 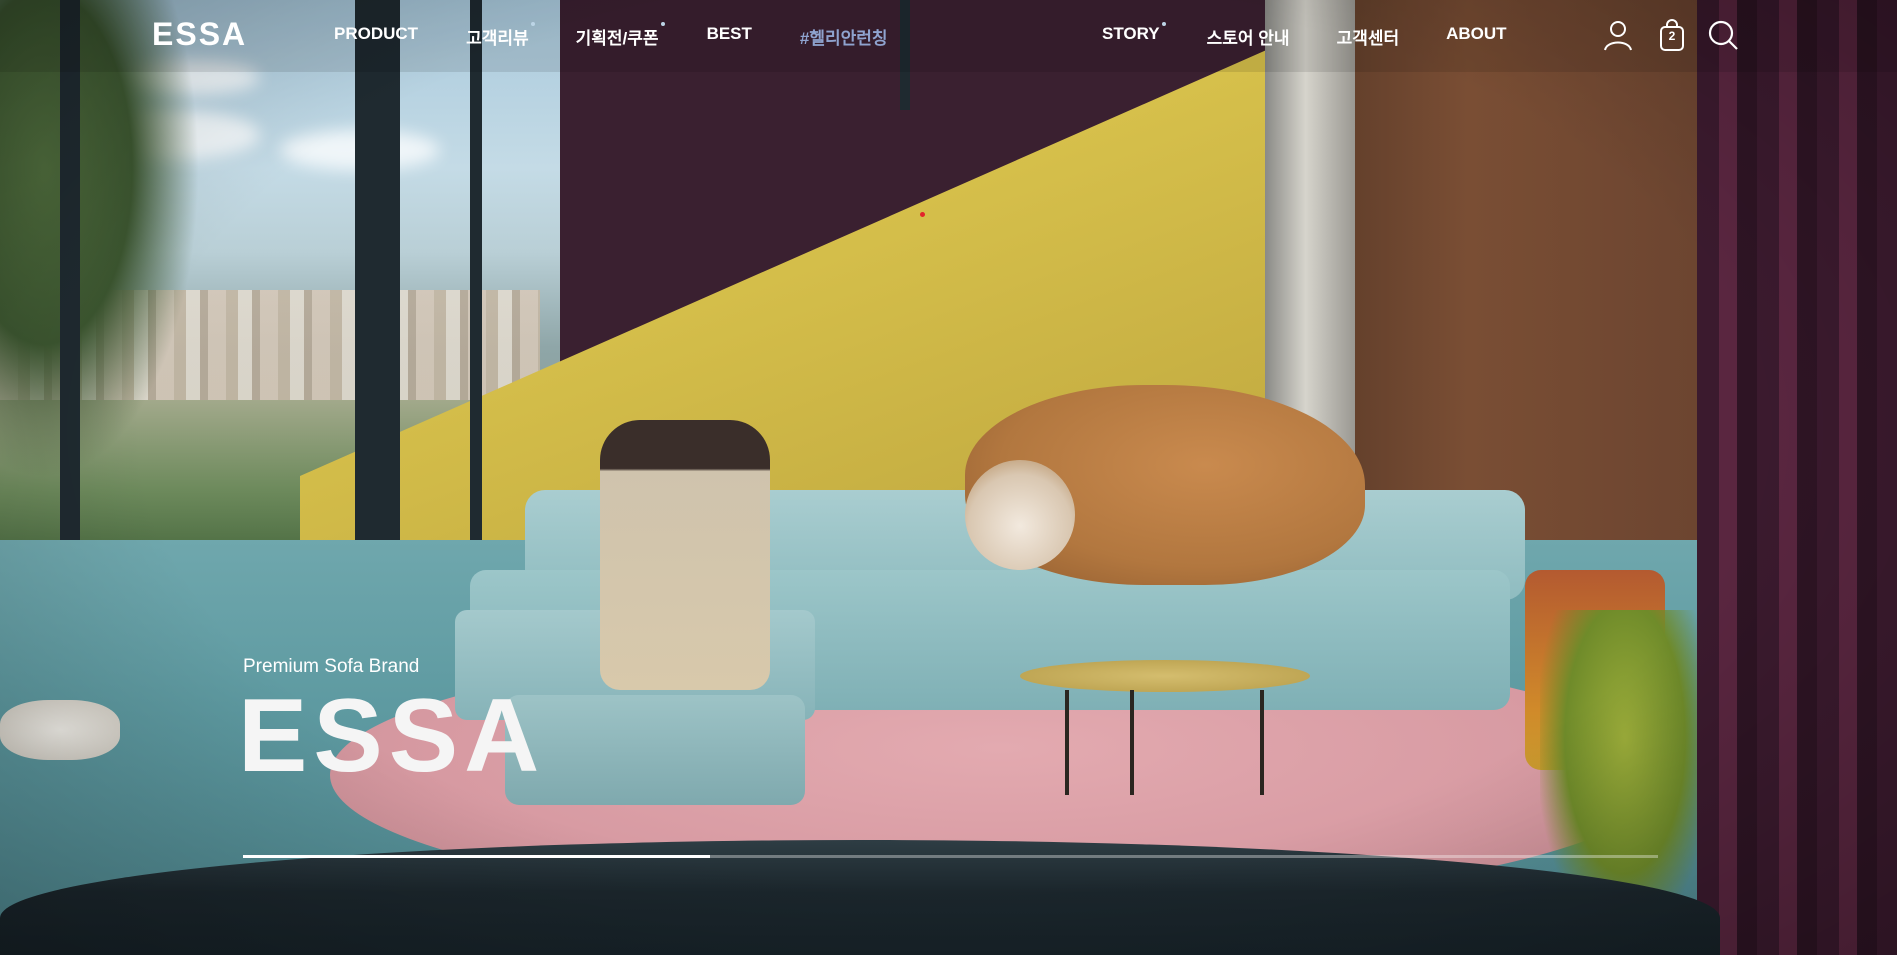 What do you see at coordinates (476, 856) in the screenshot?
I see `slider-progress-fill` at bounding box center [476, 856].